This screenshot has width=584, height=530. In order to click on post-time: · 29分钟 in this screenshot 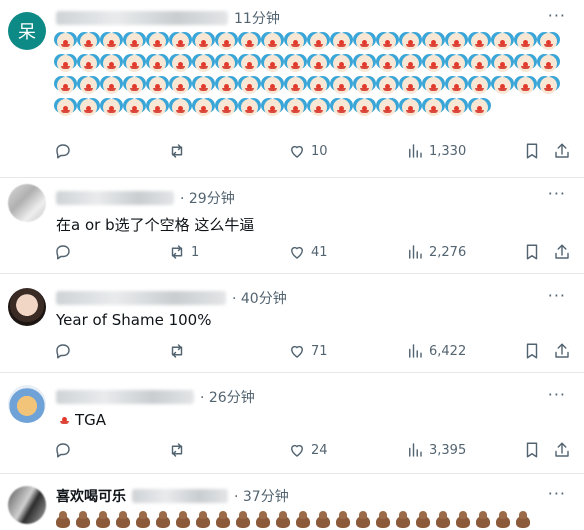, I will do `click(207, 198)`.